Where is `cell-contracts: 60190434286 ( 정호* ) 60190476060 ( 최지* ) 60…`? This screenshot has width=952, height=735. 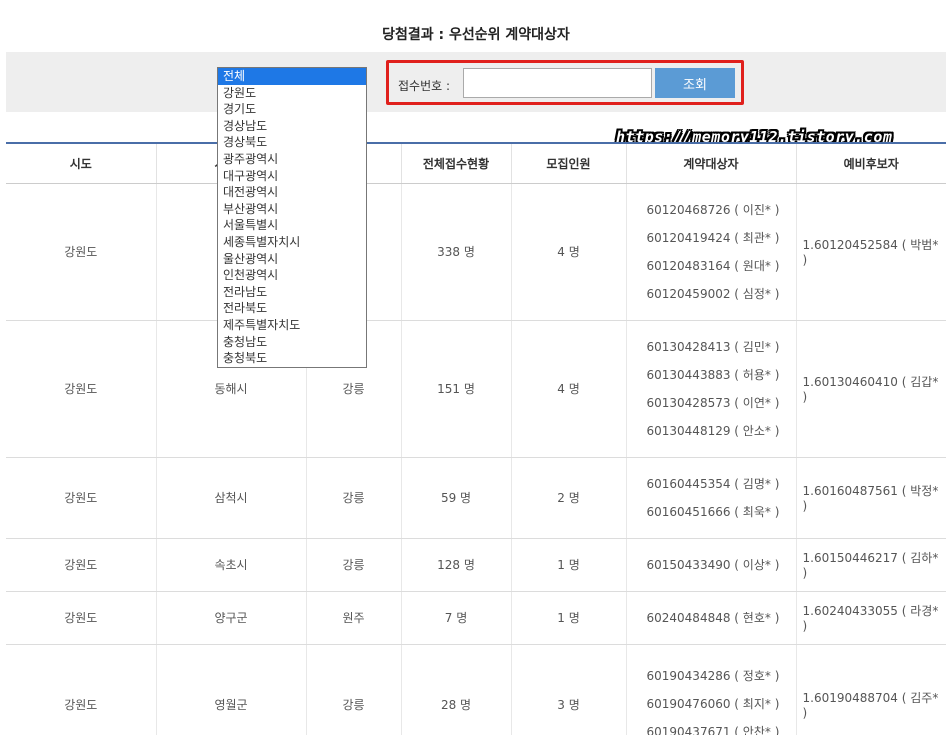 cell-contracts: 60190434286 ( 정호* ) 60190476060 ( 최지* ) 60… is located at coordinates (710, 689).